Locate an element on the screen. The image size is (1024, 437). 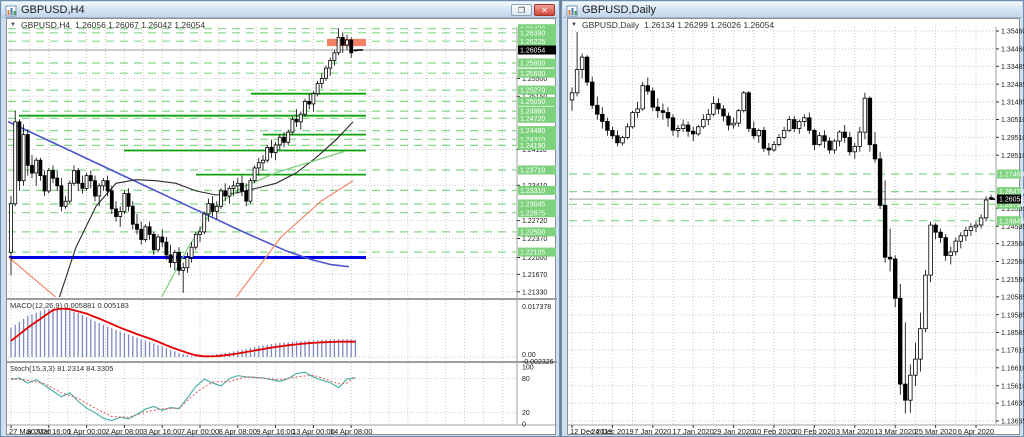
close-button: ✕ is located at coordinates (544, 9).